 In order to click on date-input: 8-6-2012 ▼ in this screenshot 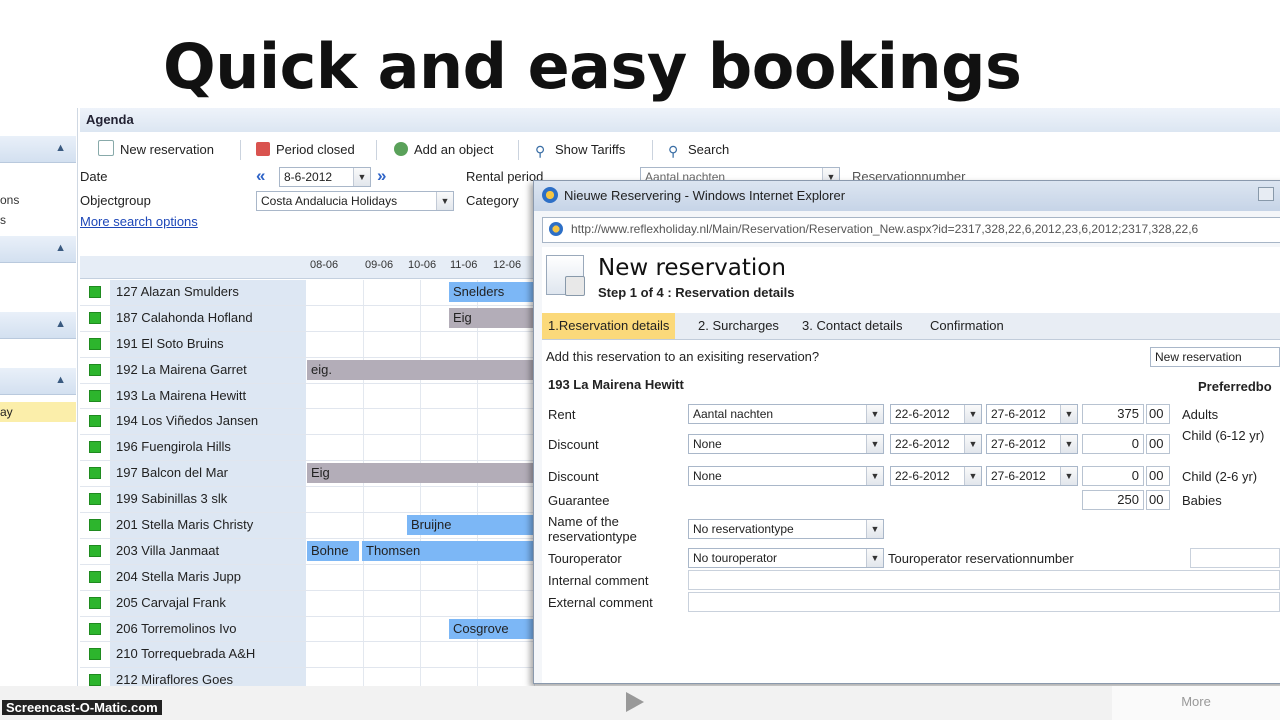, I will do `click(325, 177)`.